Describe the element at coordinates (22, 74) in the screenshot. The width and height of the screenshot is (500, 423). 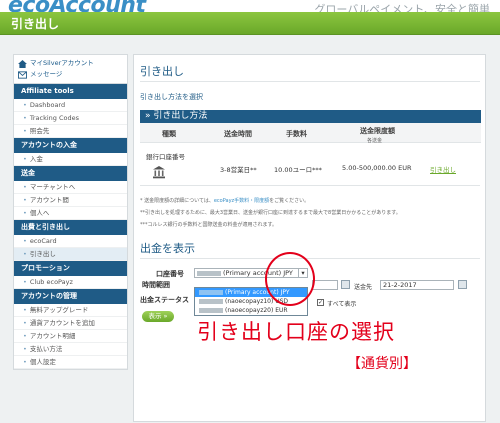
I see `mail-icon` at that location.